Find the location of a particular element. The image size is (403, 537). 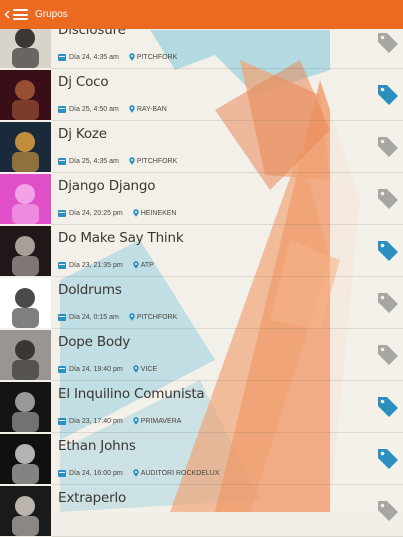

band-name: Extraperlo is located at coordinates (92, 498).